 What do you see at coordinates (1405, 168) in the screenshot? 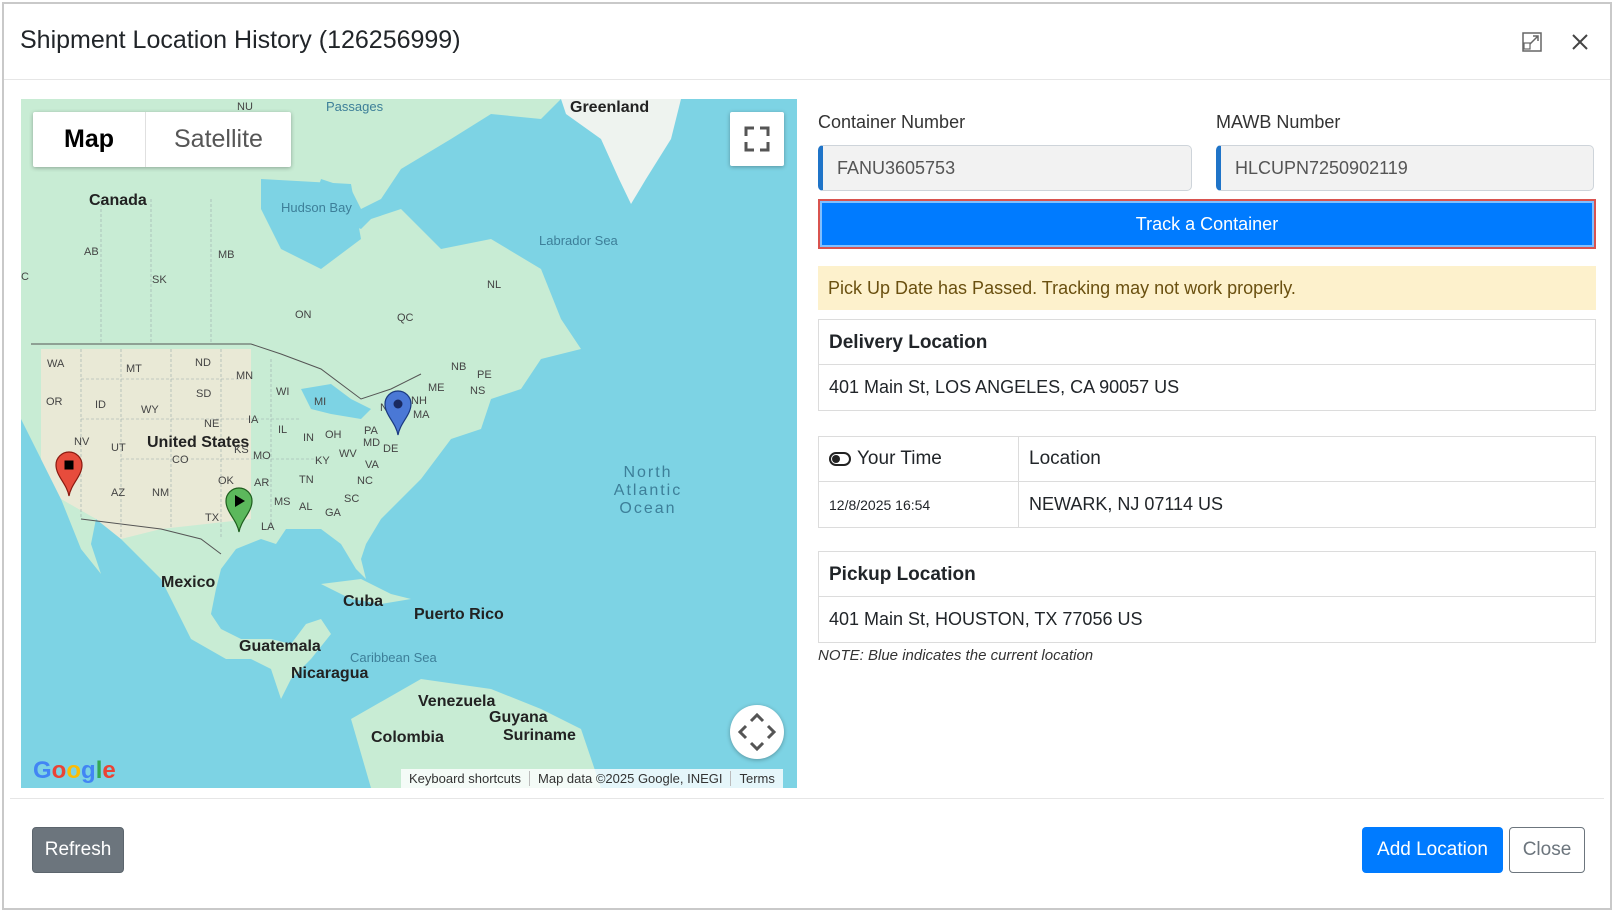
I see `mawb-number-input: HLCUPN7250902119` at bounding box center [1405, 168].